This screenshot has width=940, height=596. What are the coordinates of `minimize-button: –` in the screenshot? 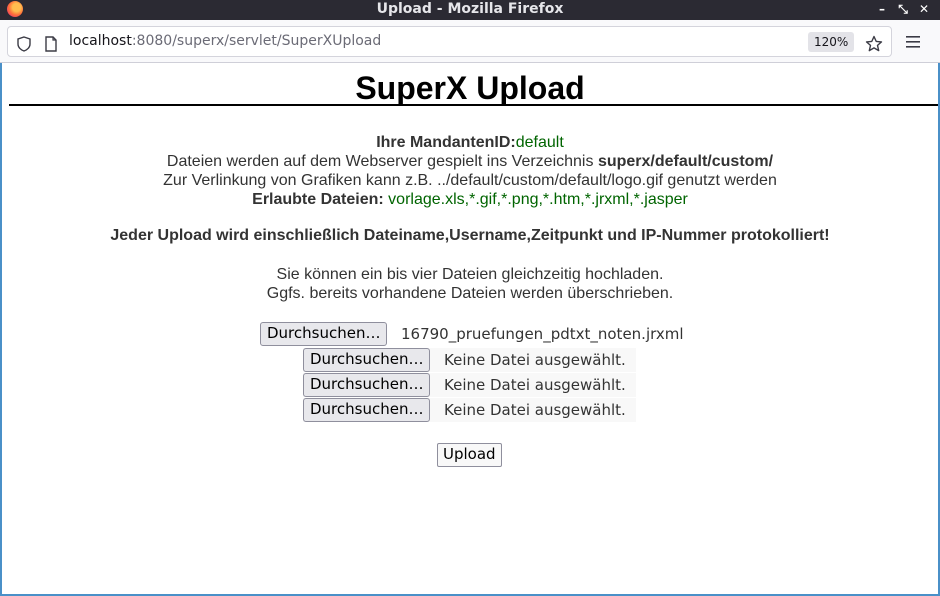 It's located at (882, 9).